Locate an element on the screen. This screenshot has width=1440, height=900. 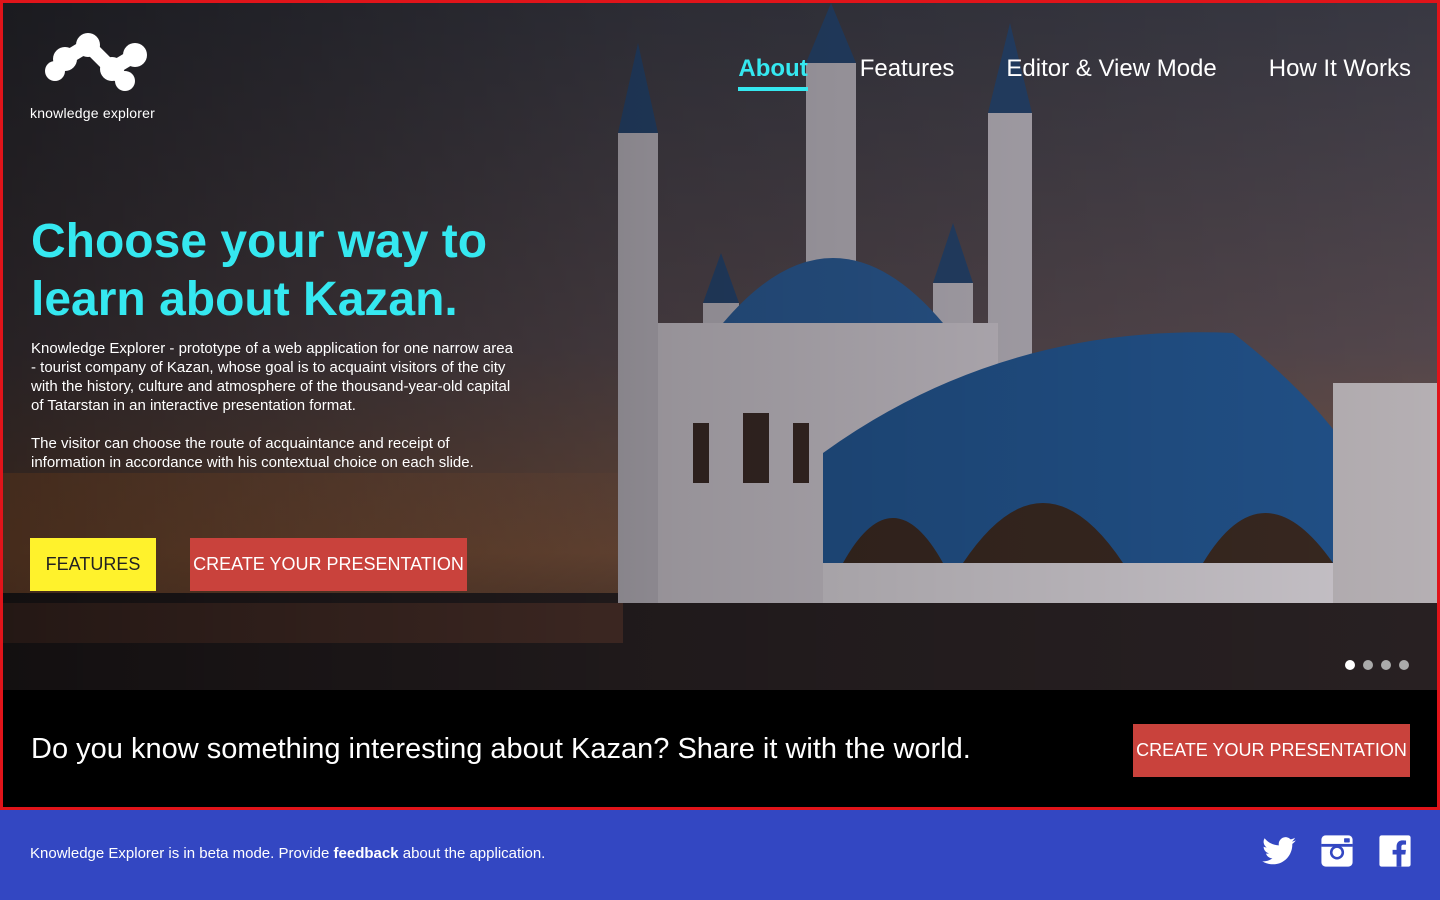
hero-headline: Choose your way to learn about Kazan. is located at coordinates (259, 270).